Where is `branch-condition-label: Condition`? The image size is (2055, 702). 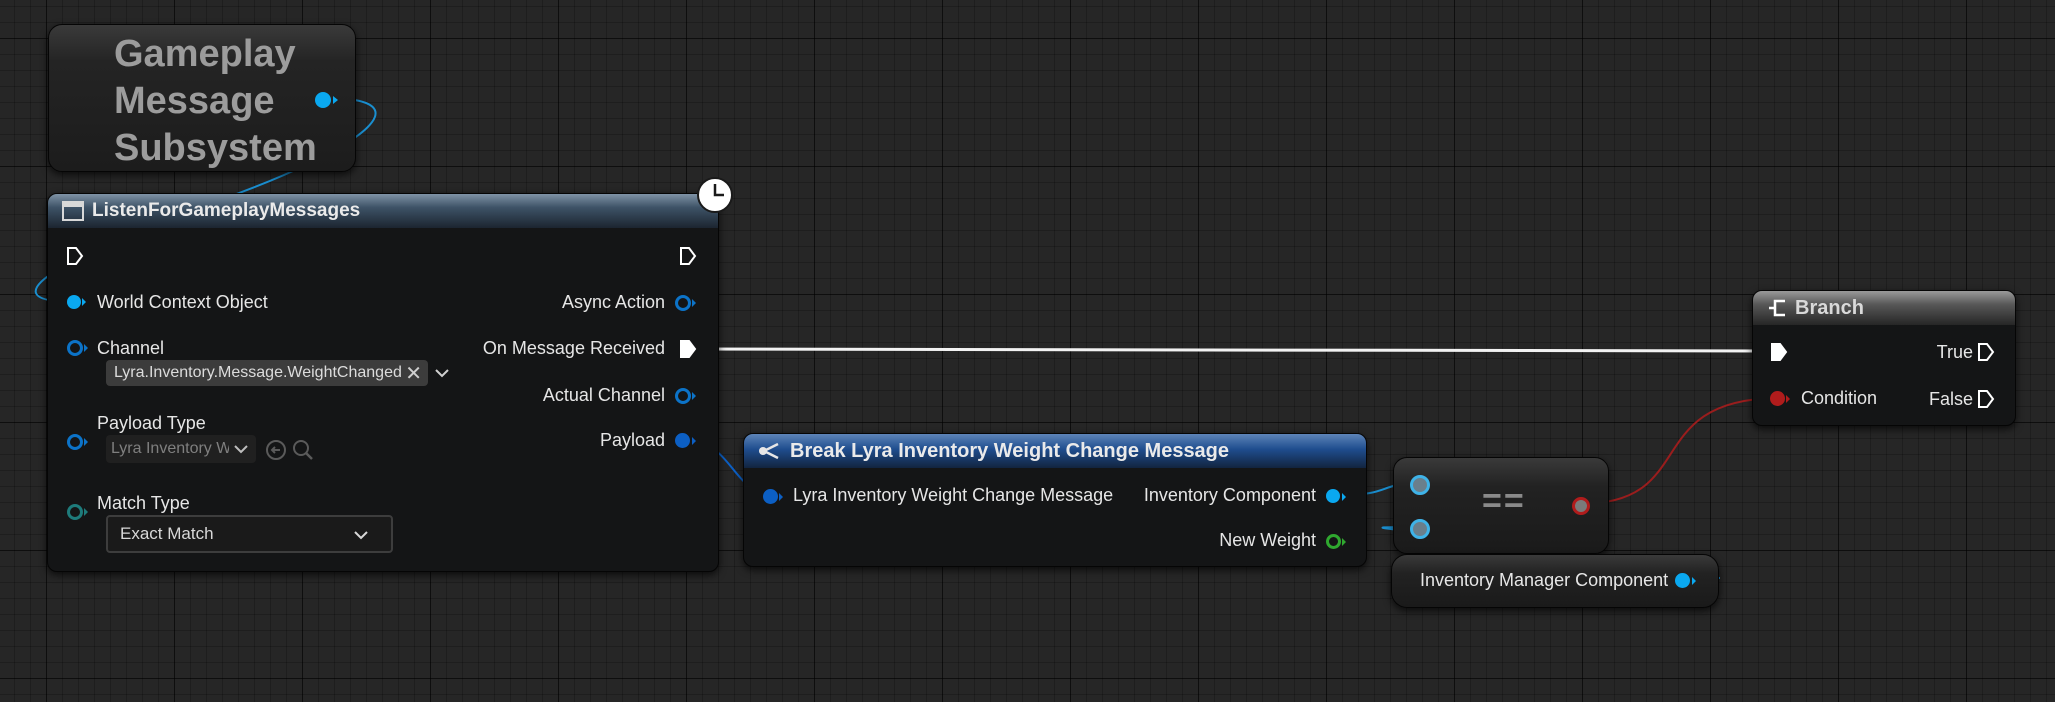 branch-condition-label: Condition is located at coordinates (1839, 398).